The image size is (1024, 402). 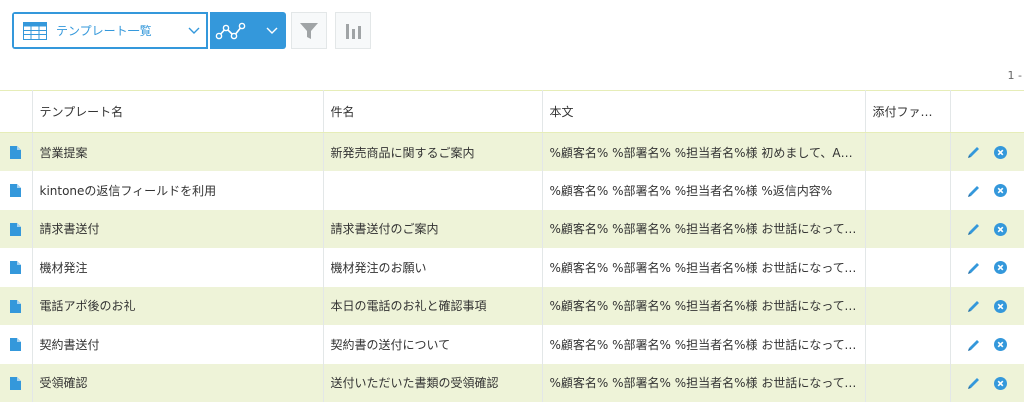 I want to click on template-name-cell: kintoneの返信フィールドを利用, so click(x=178, y=190).